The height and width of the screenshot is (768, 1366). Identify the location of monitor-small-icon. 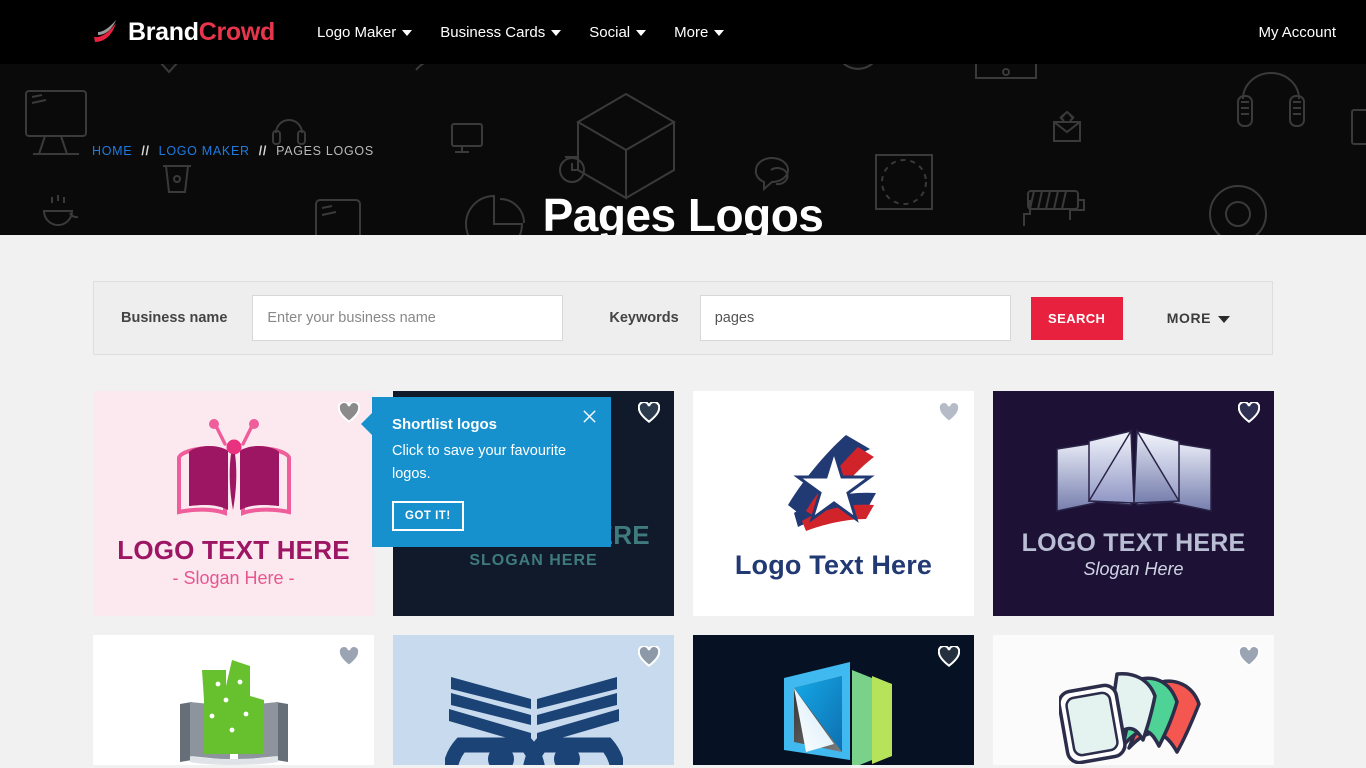
(467, 138).